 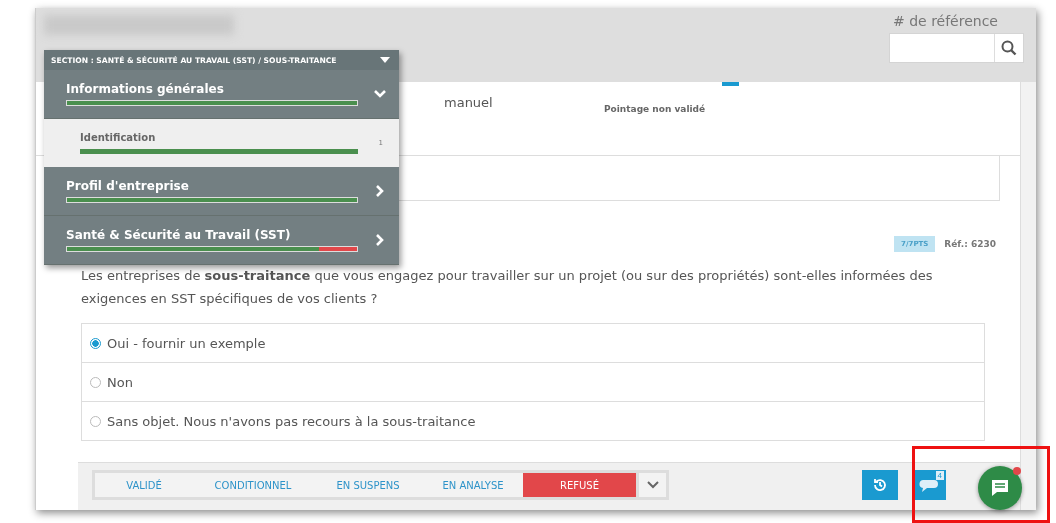 What do you see at coordinates (179, 235) in the screenshot?
I see `menu-item-label: Santé & Sécurité au Travail (SST)` at bounding box center [179, 235].